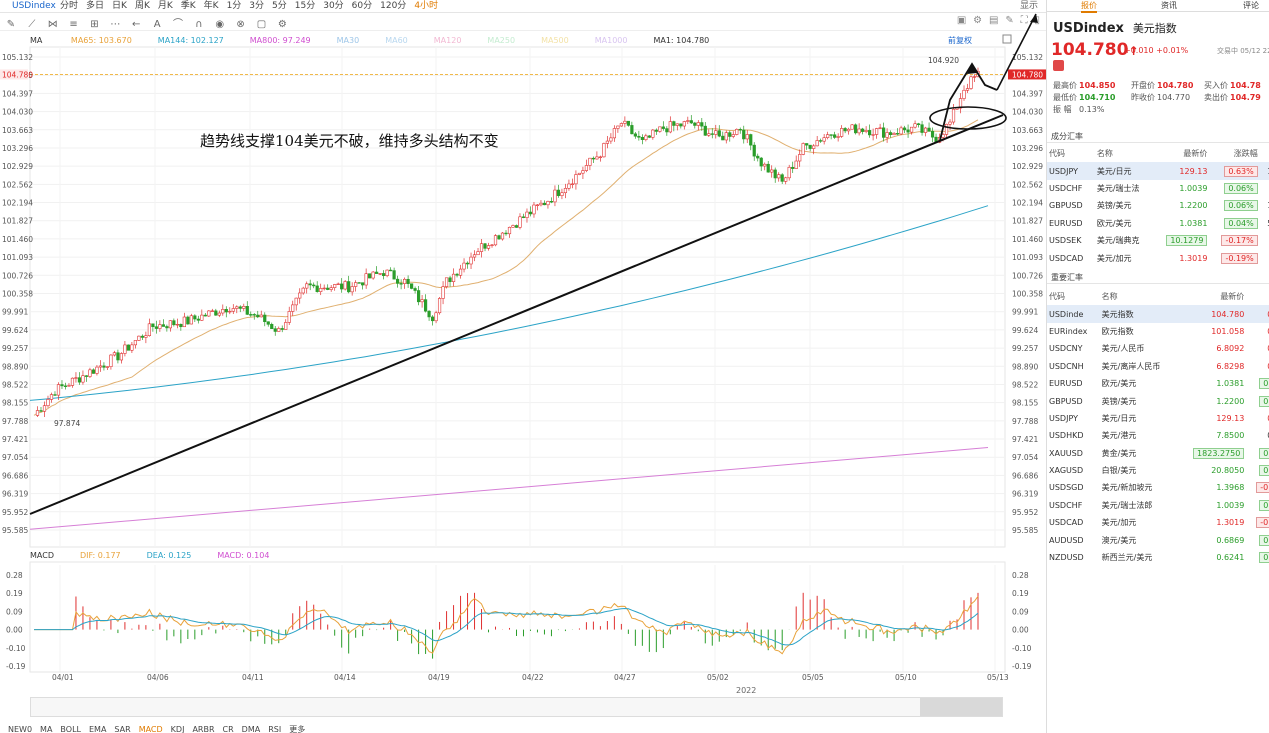 This screenshot has width=1269, height=733. I want to click on pct-text: 0.63%, so click(1241, 171).